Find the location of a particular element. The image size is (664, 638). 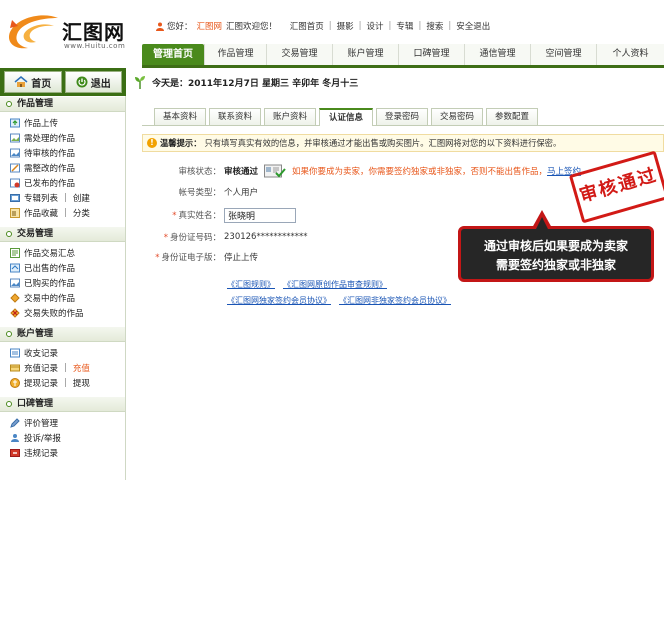

id-scan-label: 身份证电子版： is located at coordinates (191, 258).